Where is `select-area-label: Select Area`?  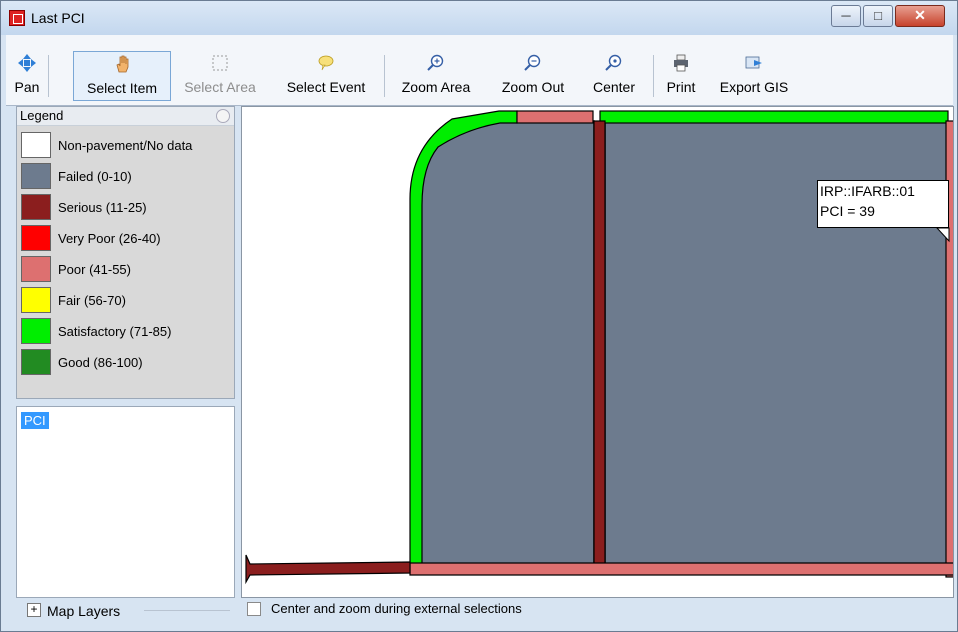 select-area-label: Select Area is located at coordinates (220, 87).